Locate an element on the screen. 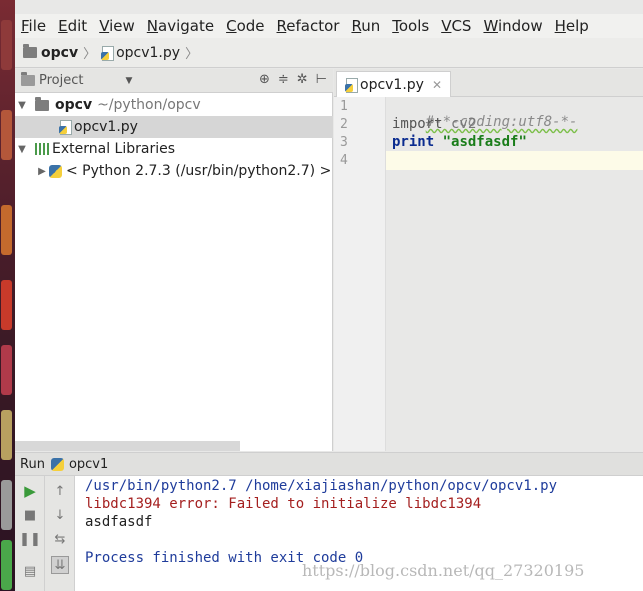 This screenshot has width=643, height=591. tree-item-file: opcv1.py is located at coordinates (174, 127).